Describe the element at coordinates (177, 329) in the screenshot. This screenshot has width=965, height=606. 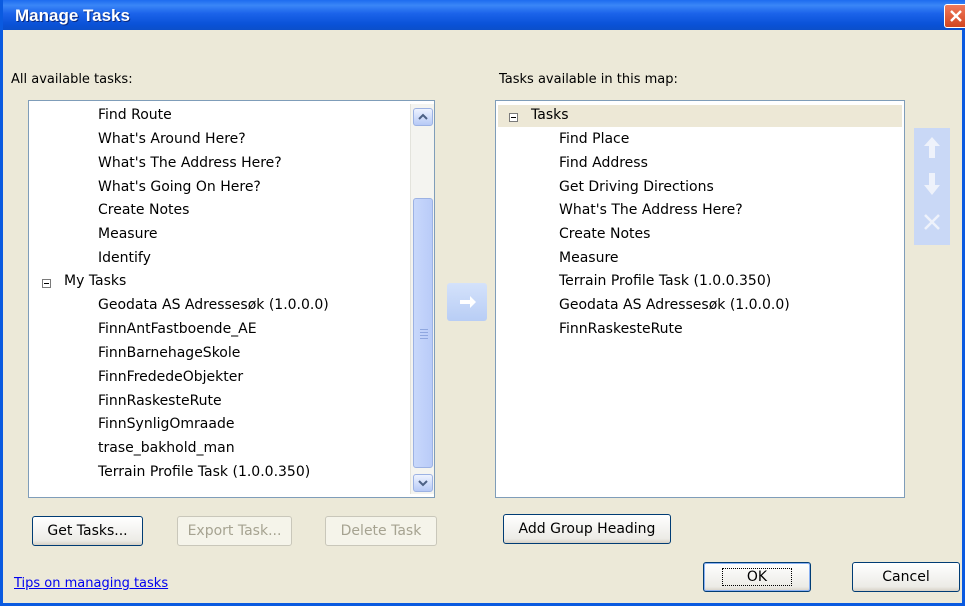
I see `list-item: FinnAntFastboende_AE` at that location.